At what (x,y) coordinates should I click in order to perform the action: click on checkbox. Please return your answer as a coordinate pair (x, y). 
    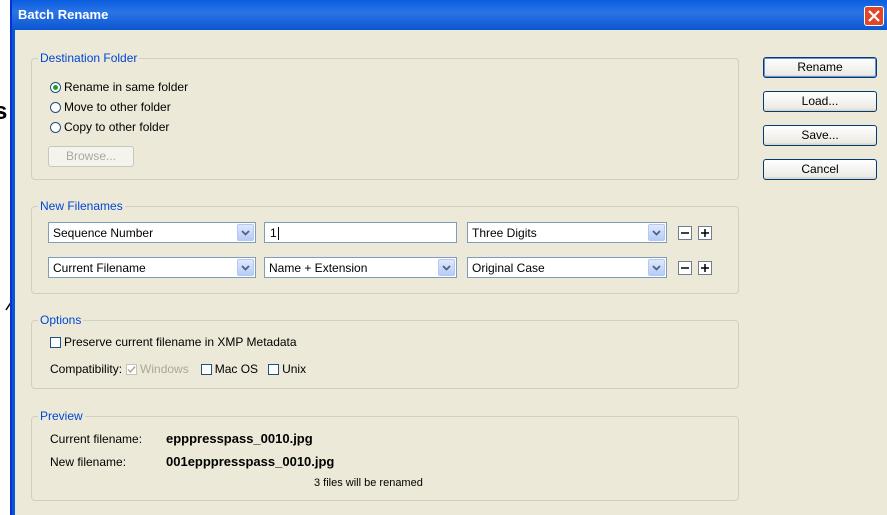
    Looking at the image, I should click on (55, 342).